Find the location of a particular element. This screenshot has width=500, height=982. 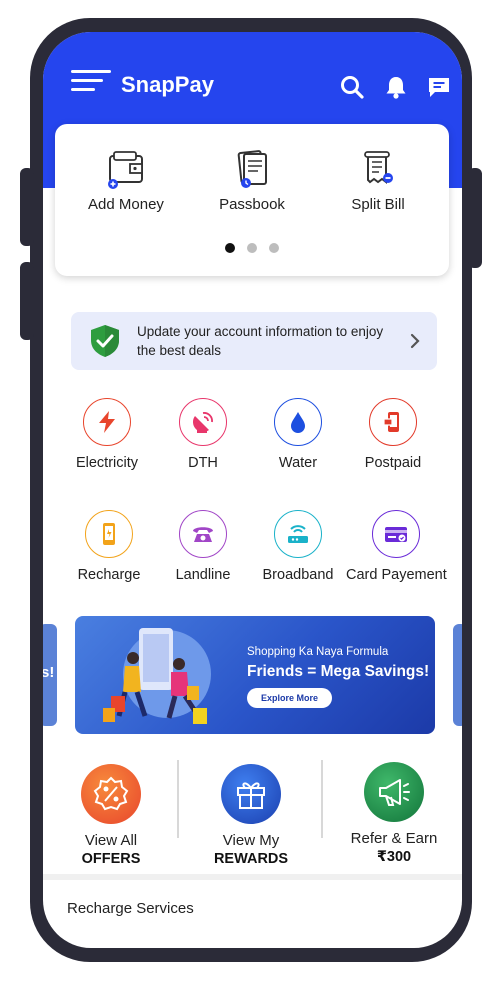

bell-icon is located at coordinates (396, 87).